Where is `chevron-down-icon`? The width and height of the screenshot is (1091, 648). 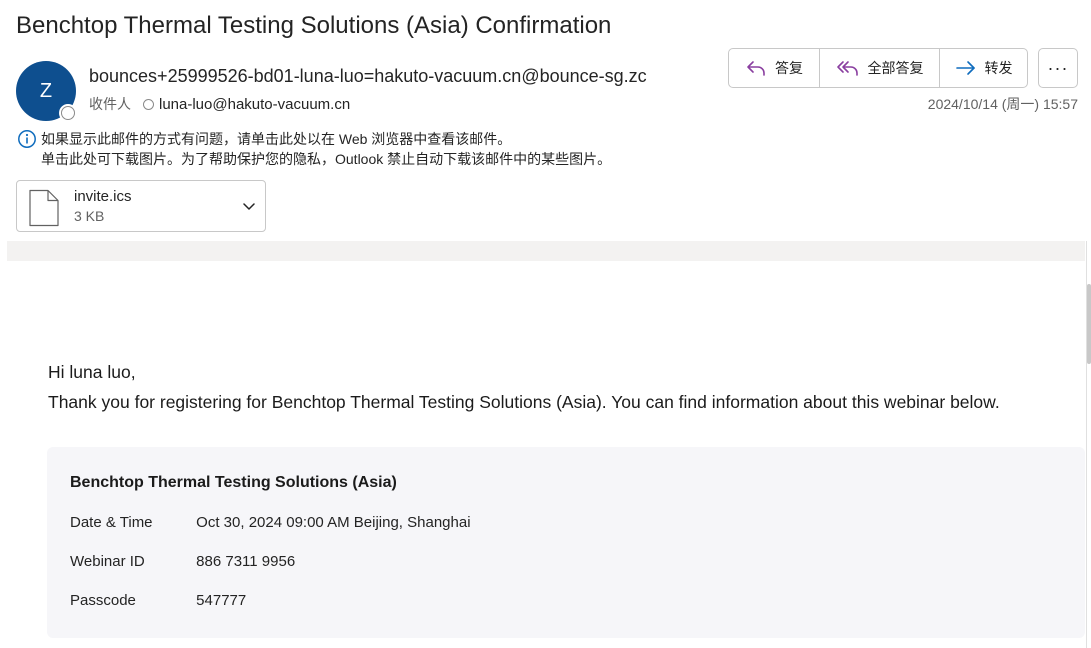 chevron-down-icon is located at coordinates (249, 206).